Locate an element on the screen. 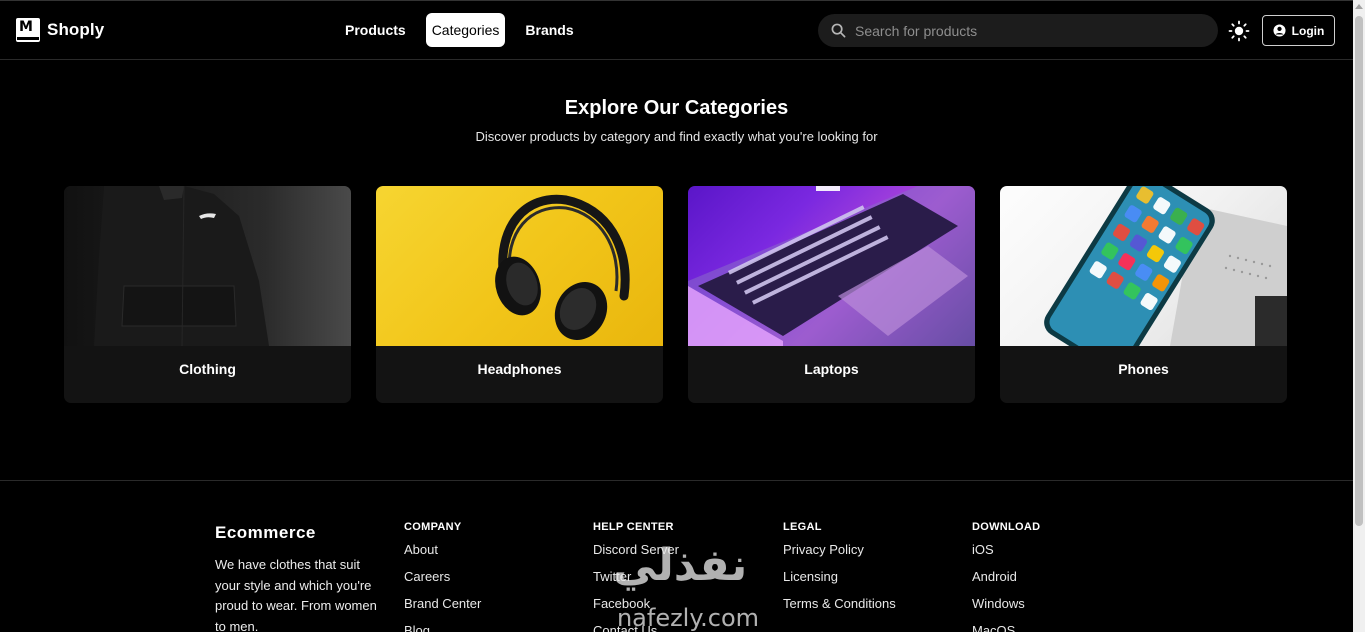 The width and height of the screenshot is (1365, 632). app-name: Shoply is located at coordinates (76, 29).